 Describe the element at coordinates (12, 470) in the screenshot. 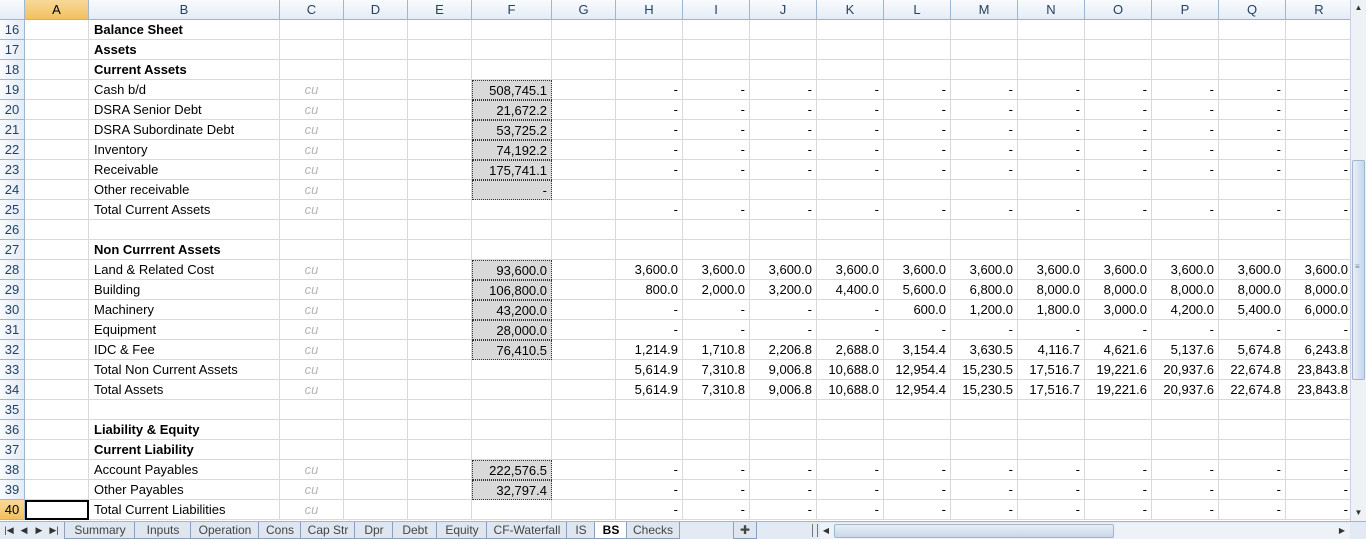

I see `row-header-38: 38` at that location.